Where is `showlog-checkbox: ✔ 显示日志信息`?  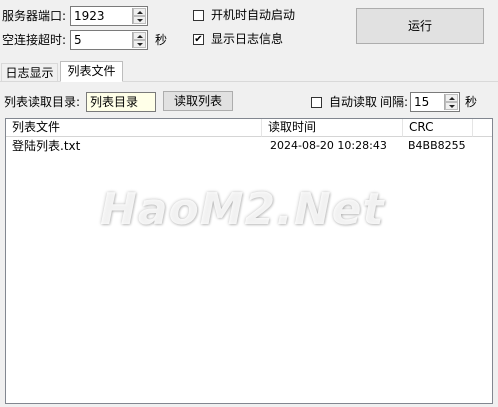
showlog-checkbox: ✔ 显示日志信息 is located at coordinates (263, 39).